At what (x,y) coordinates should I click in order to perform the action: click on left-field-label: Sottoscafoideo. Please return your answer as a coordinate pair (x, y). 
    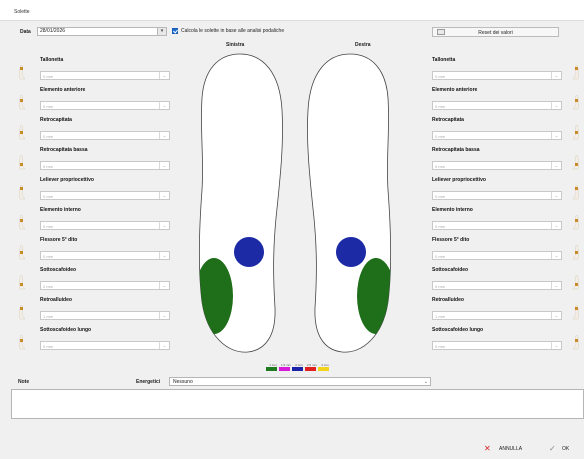
    Looking at the image, I should click on (58, 270).